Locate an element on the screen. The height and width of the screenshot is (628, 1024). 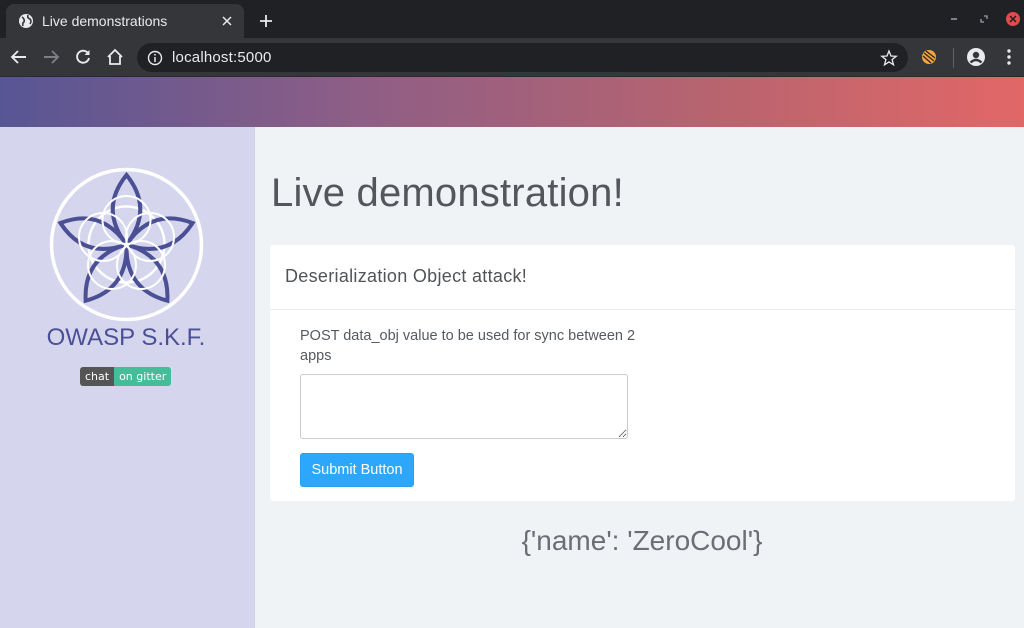
extension-icon is located at coordinates (929, 57).